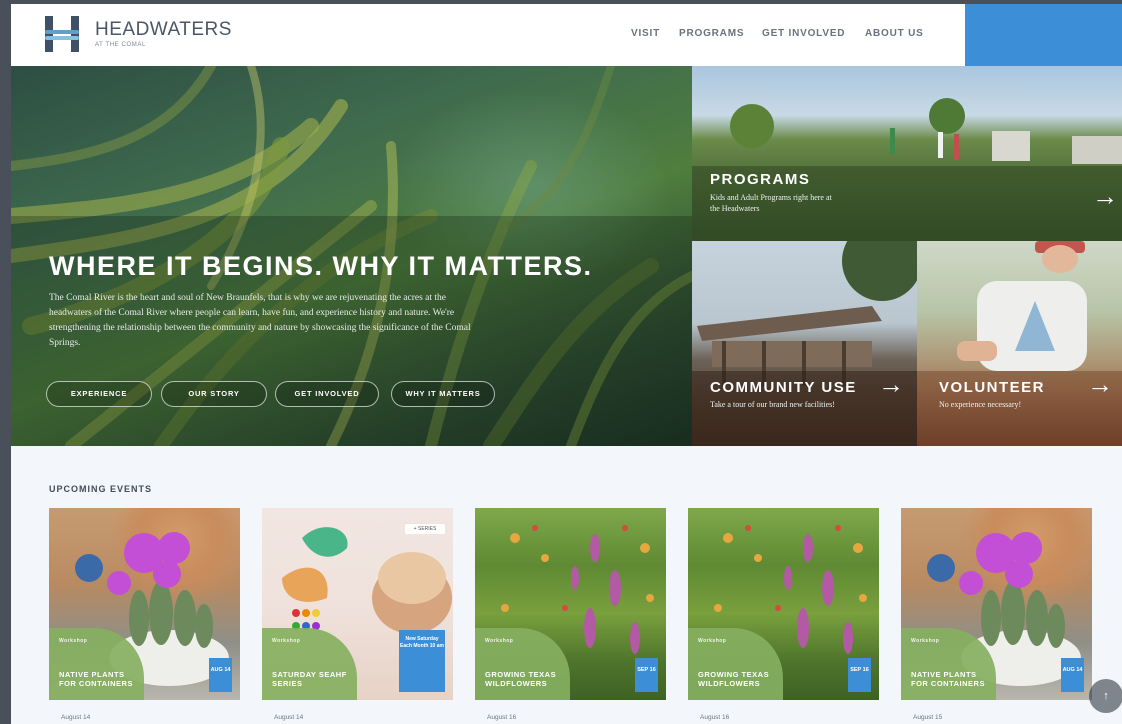  I want to click on get-involved-button: GET INVOLVED, so click(327, 394).